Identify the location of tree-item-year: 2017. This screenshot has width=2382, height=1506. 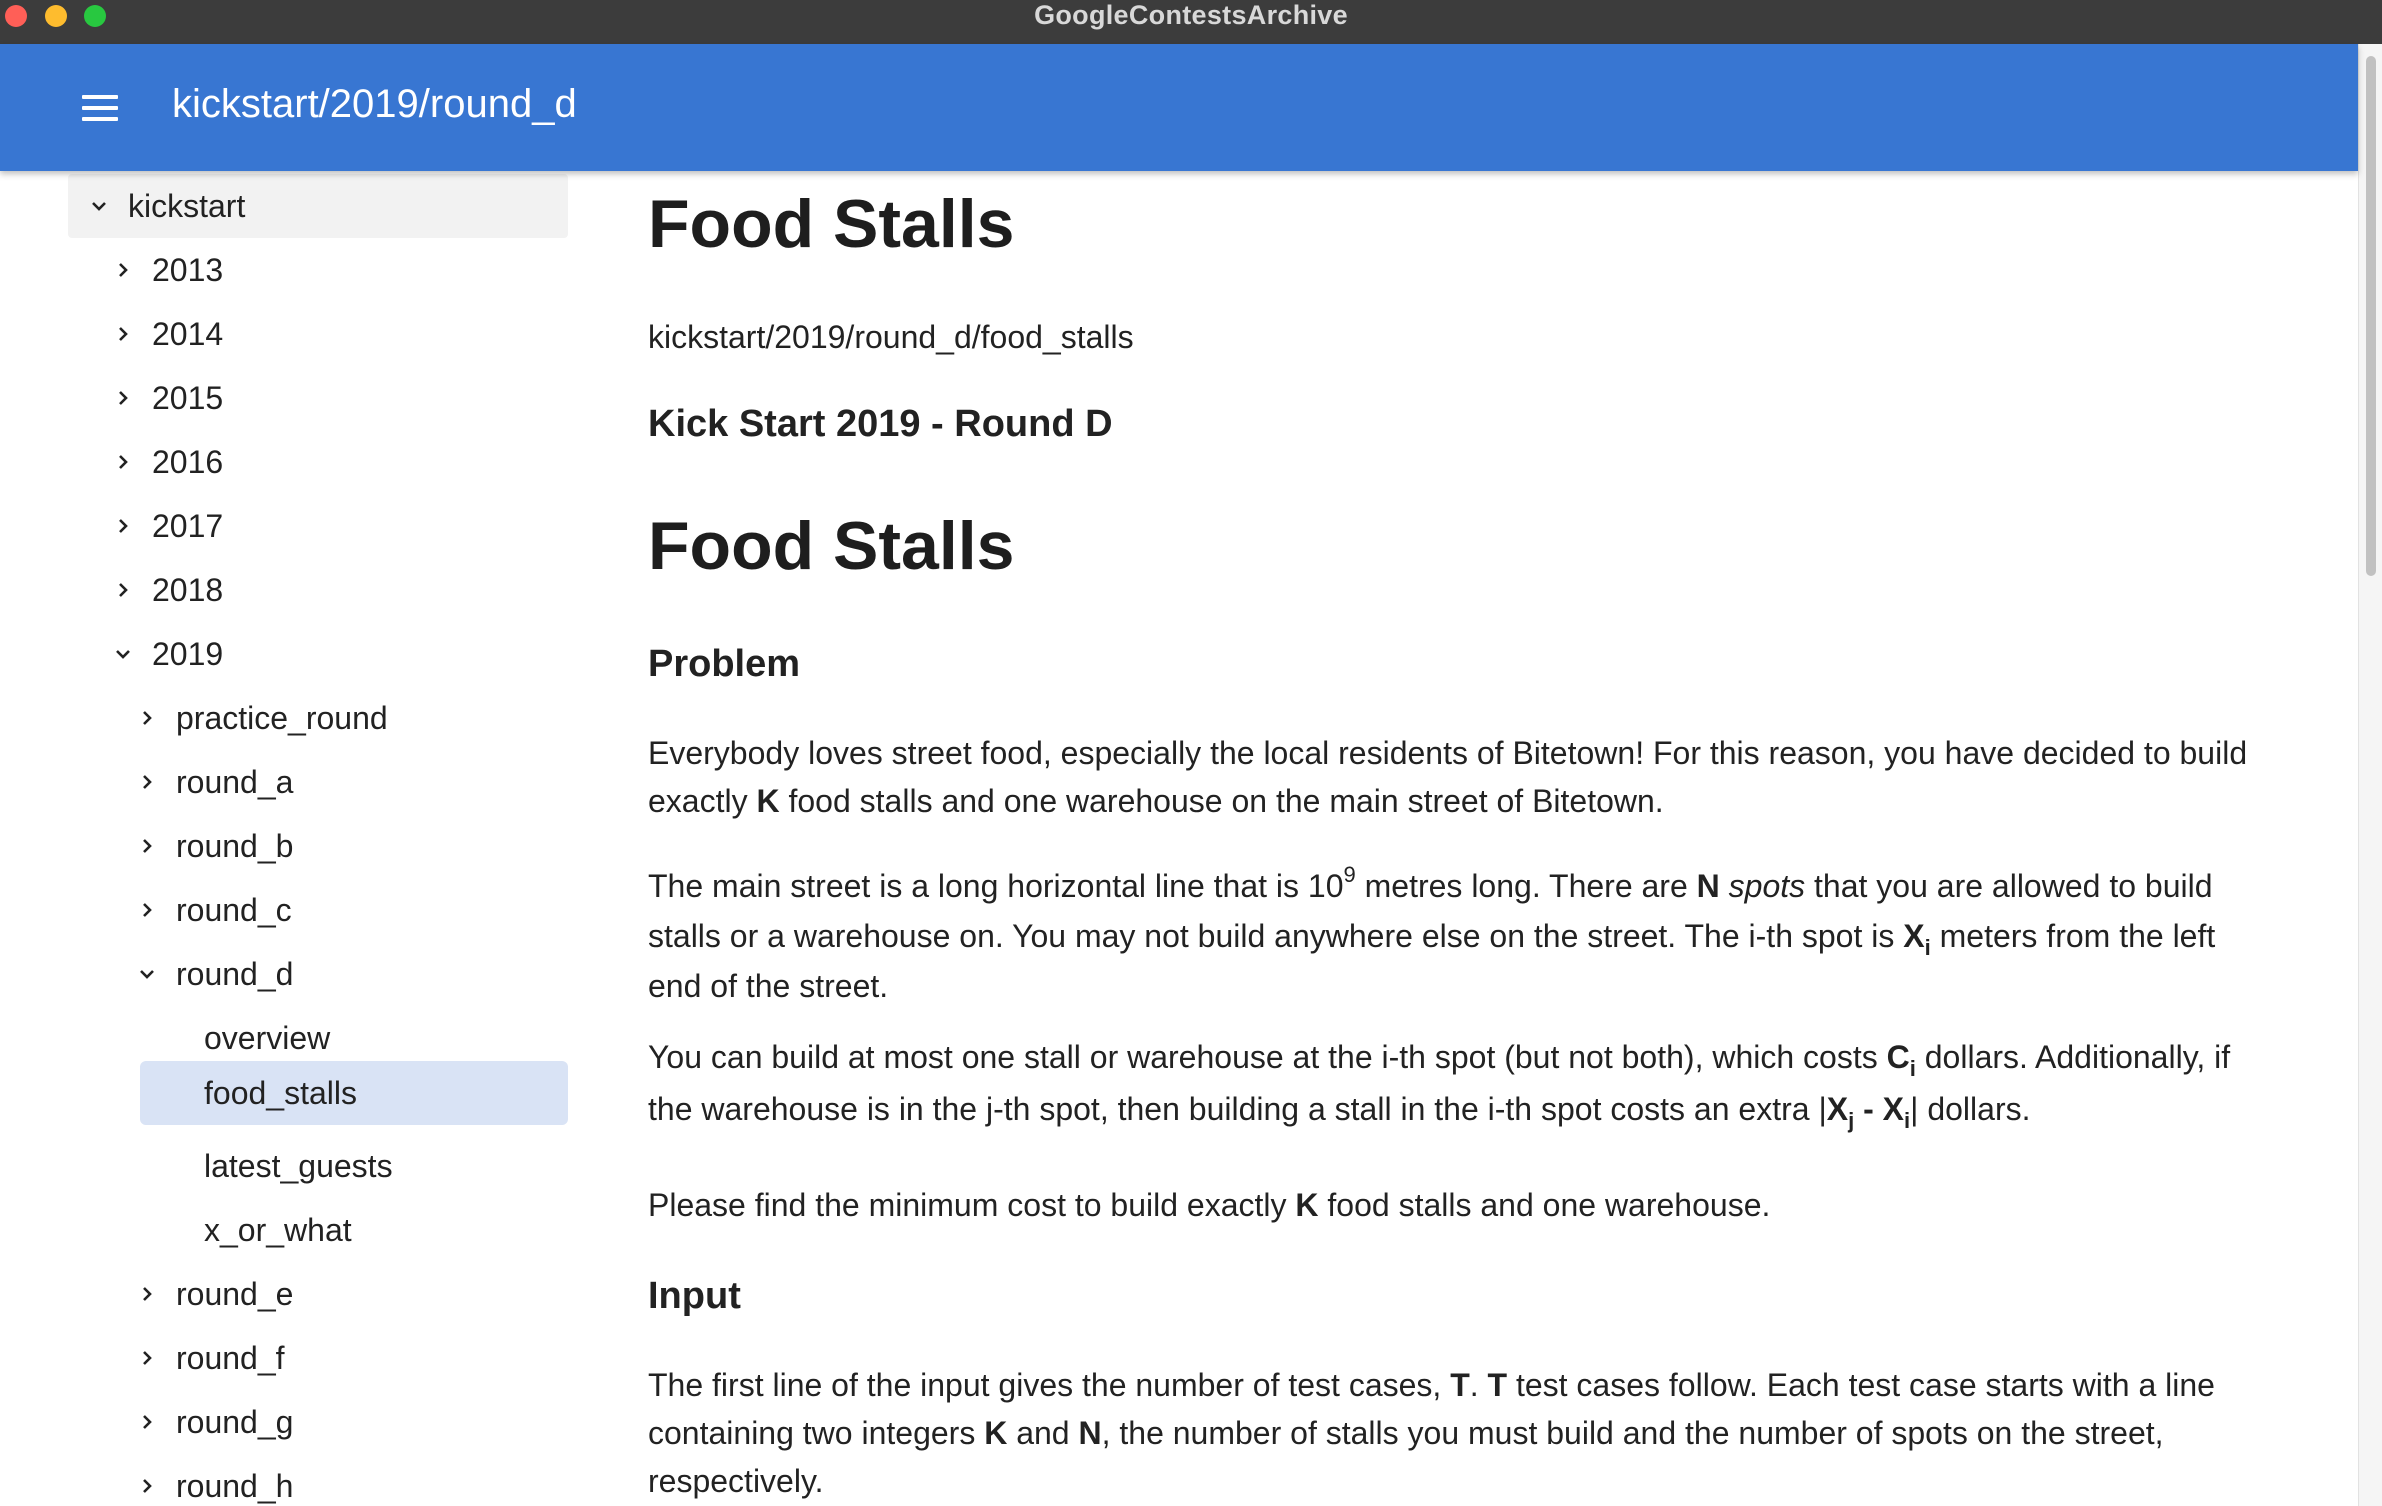
(165, 526).